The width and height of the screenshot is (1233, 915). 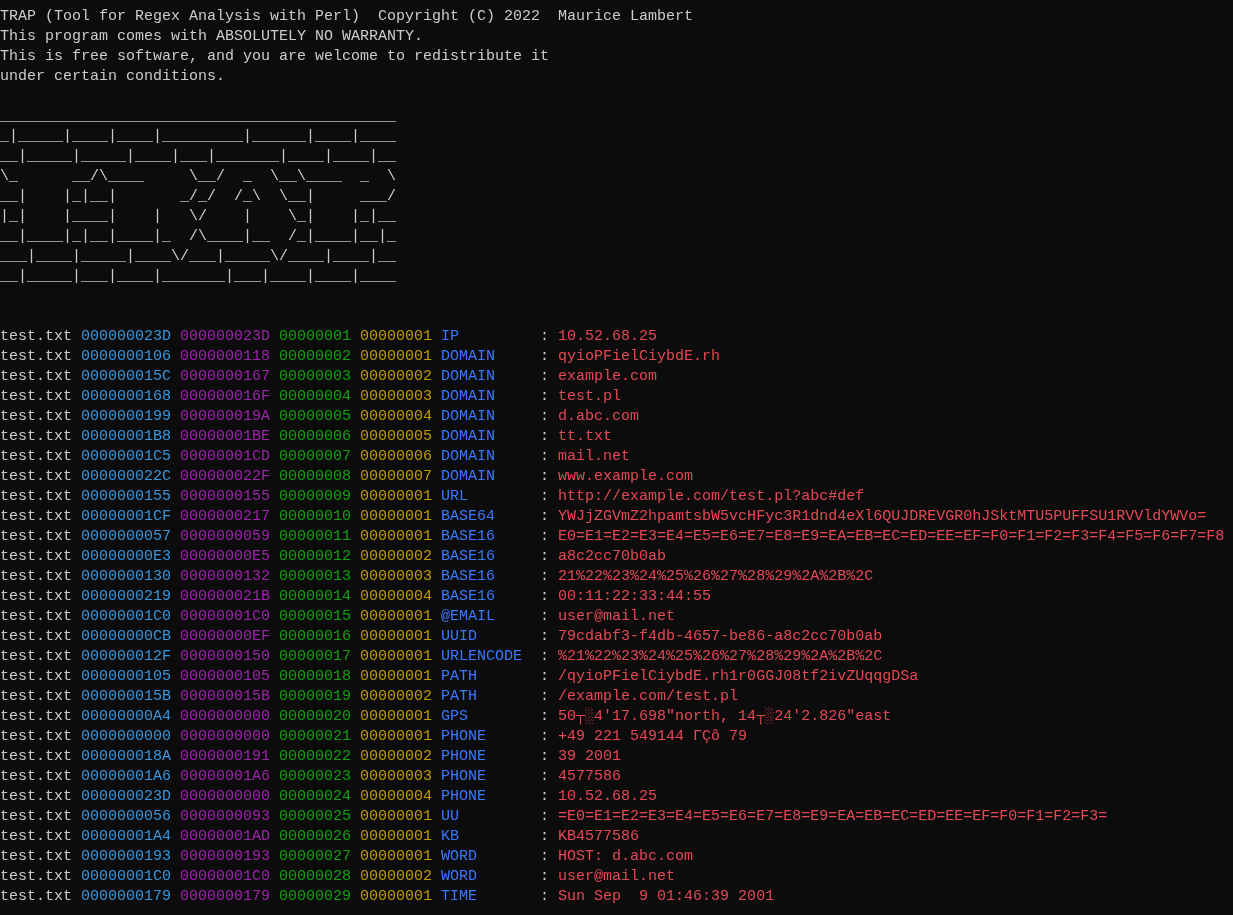 What do you see at coordinates (590, 757) in the screenshot?
I see `match-value-cell: 39 2001` at bounding box center [590, 757].